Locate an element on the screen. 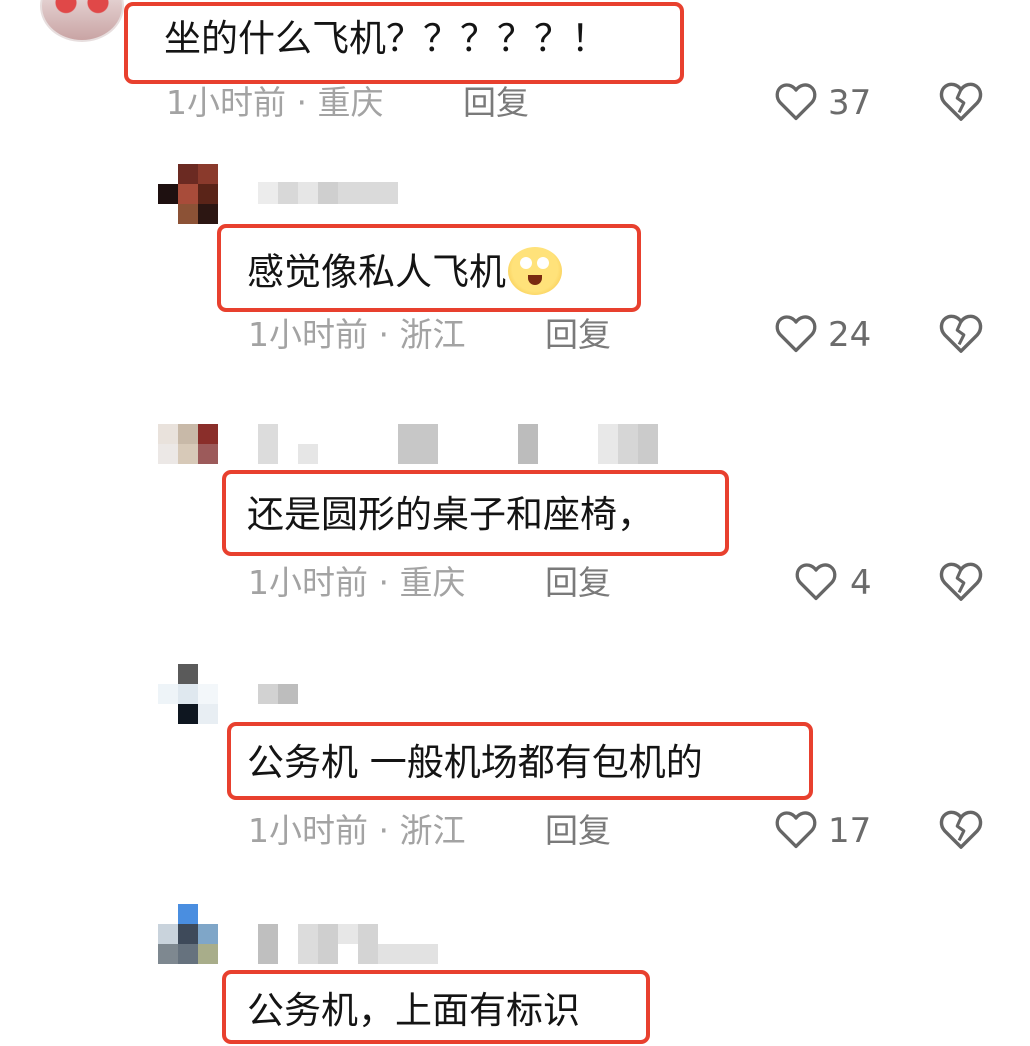  crying-laughing-emoji-icon is located at coordinates (535, 271).